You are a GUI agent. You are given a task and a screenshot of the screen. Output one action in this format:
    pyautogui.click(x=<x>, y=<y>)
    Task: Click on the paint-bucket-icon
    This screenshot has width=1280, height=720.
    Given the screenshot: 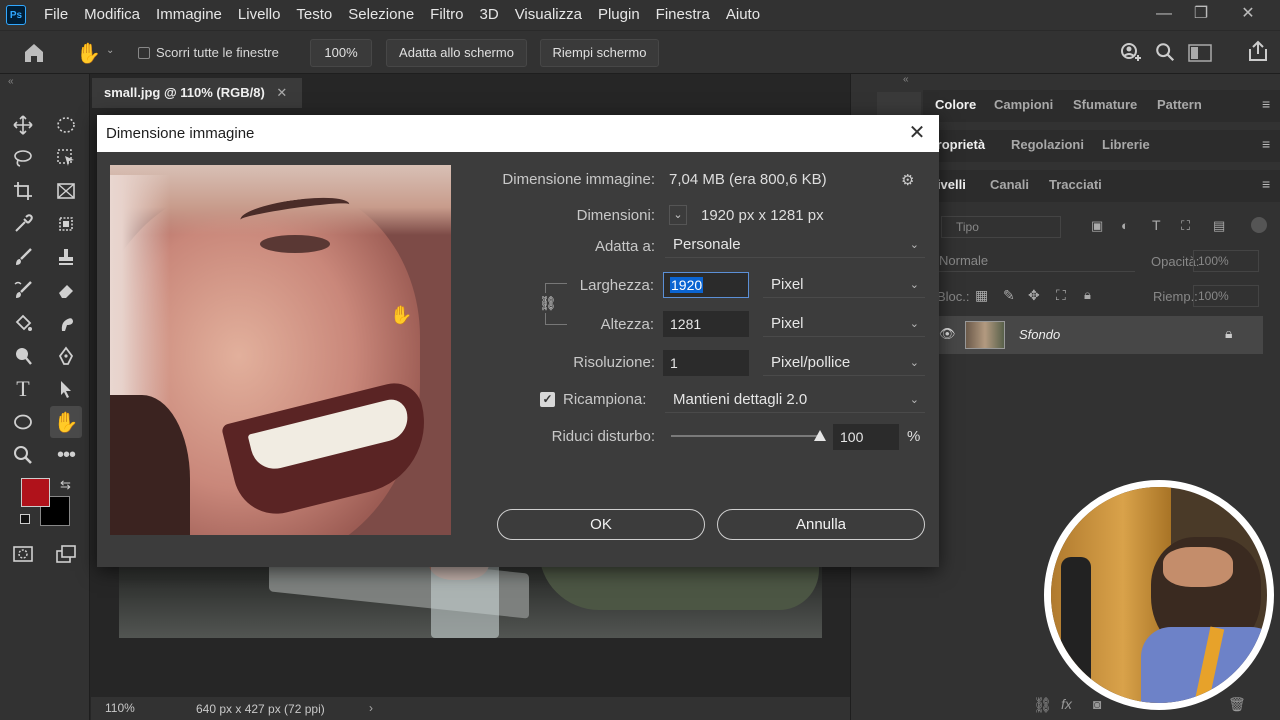 What is the action you would take?
    pyautogui.click(x=23, y=323)
    